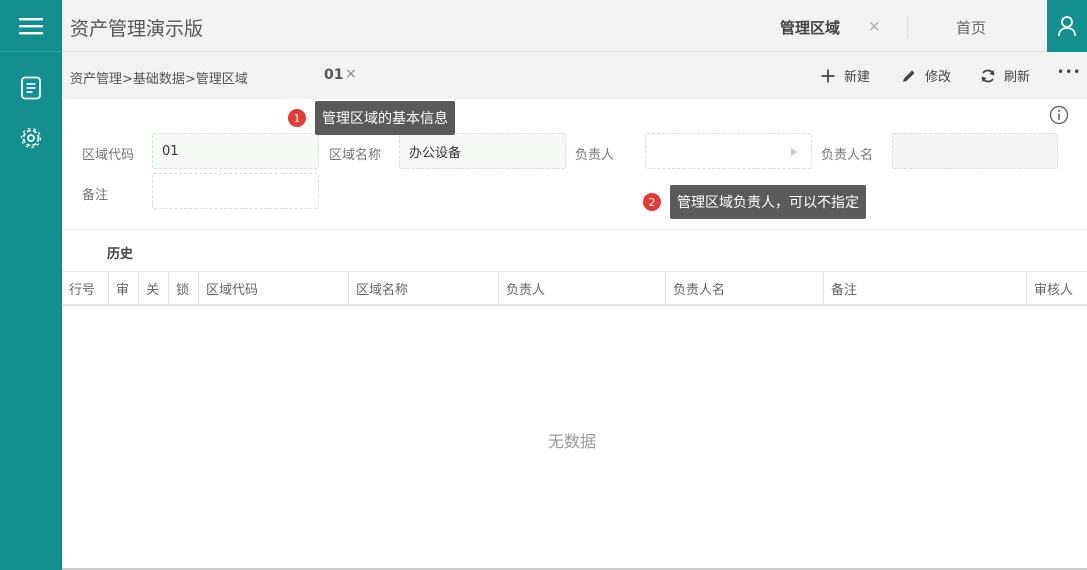  Describe the element at coordinates (574, 26) in the screenshot. I see `top-bar: 资产管理演示版 管理区域 × 首页` at that location.